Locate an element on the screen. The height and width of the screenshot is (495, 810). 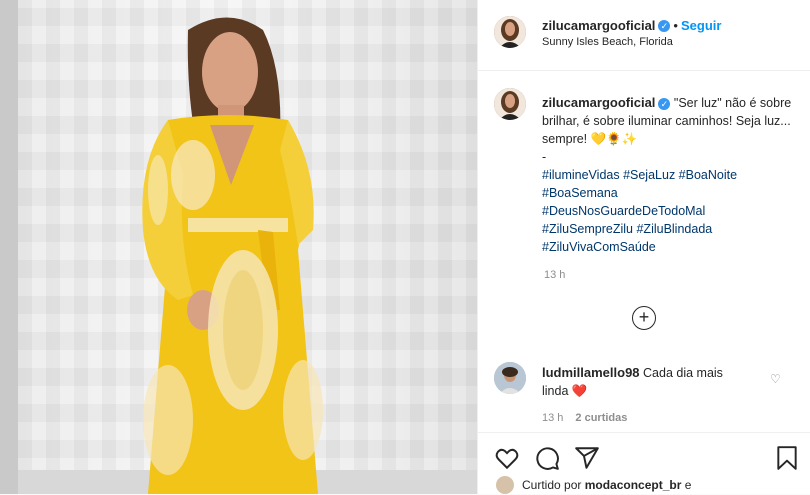
liked-by-line: Curtido por modaconcept_br e is located at coordinates (606, 485).